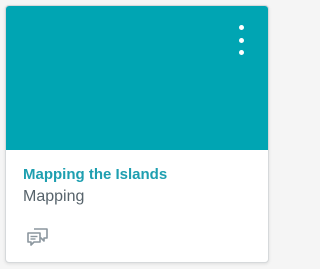 This screenshot has height=269, width=320. What do you see at coordinates (54, 196) in the screenshot?
I see `course-subtitle: Mapping` at bounding box center [54, 196].